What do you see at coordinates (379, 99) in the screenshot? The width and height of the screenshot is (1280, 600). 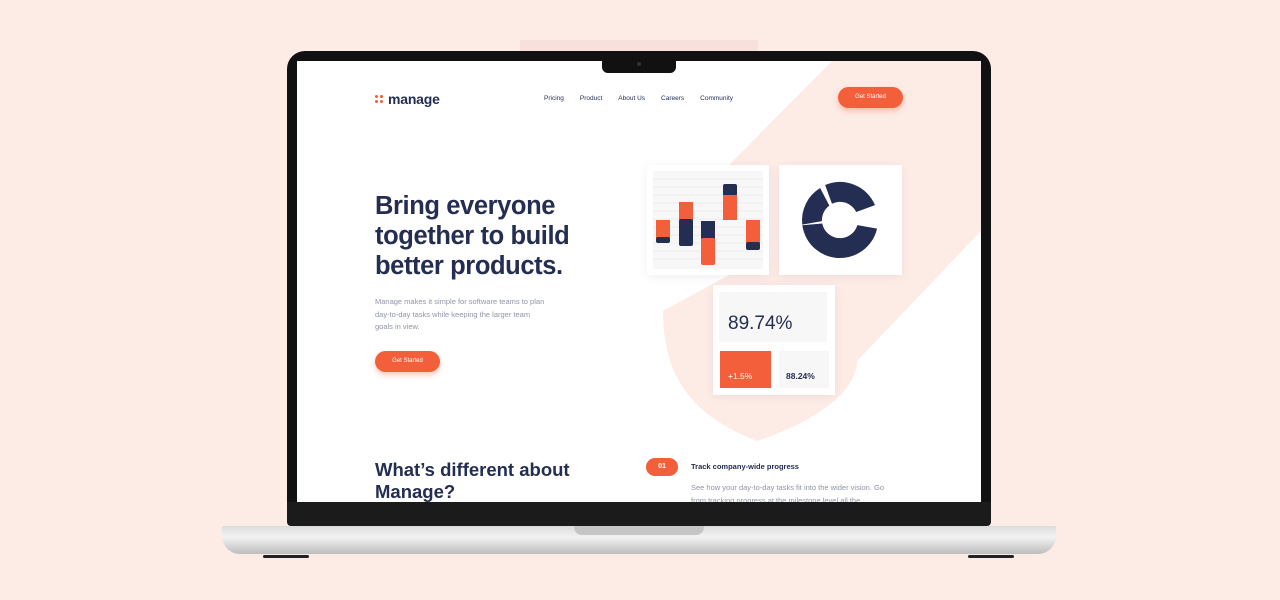 I see `logo-dots-icon` at bounding box center [379, 99].